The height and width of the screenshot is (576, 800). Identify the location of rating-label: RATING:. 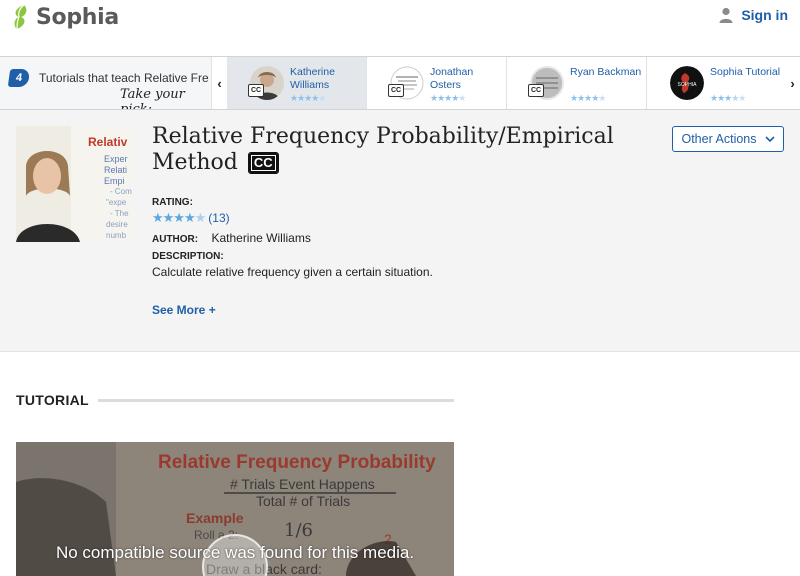
(172, 202).